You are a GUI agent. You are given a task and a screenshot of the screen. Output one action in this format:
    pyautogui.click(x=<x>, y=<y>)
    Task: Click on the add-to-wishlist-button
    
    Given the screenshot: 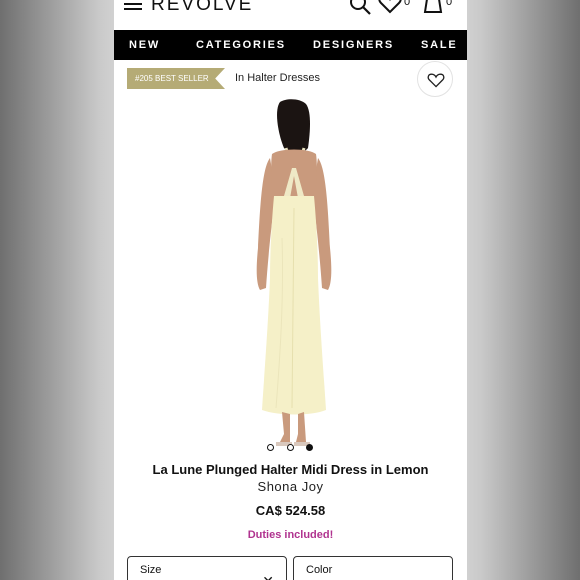 What is the action you would take?
    pyautogui.click(x=435, y=79)
    